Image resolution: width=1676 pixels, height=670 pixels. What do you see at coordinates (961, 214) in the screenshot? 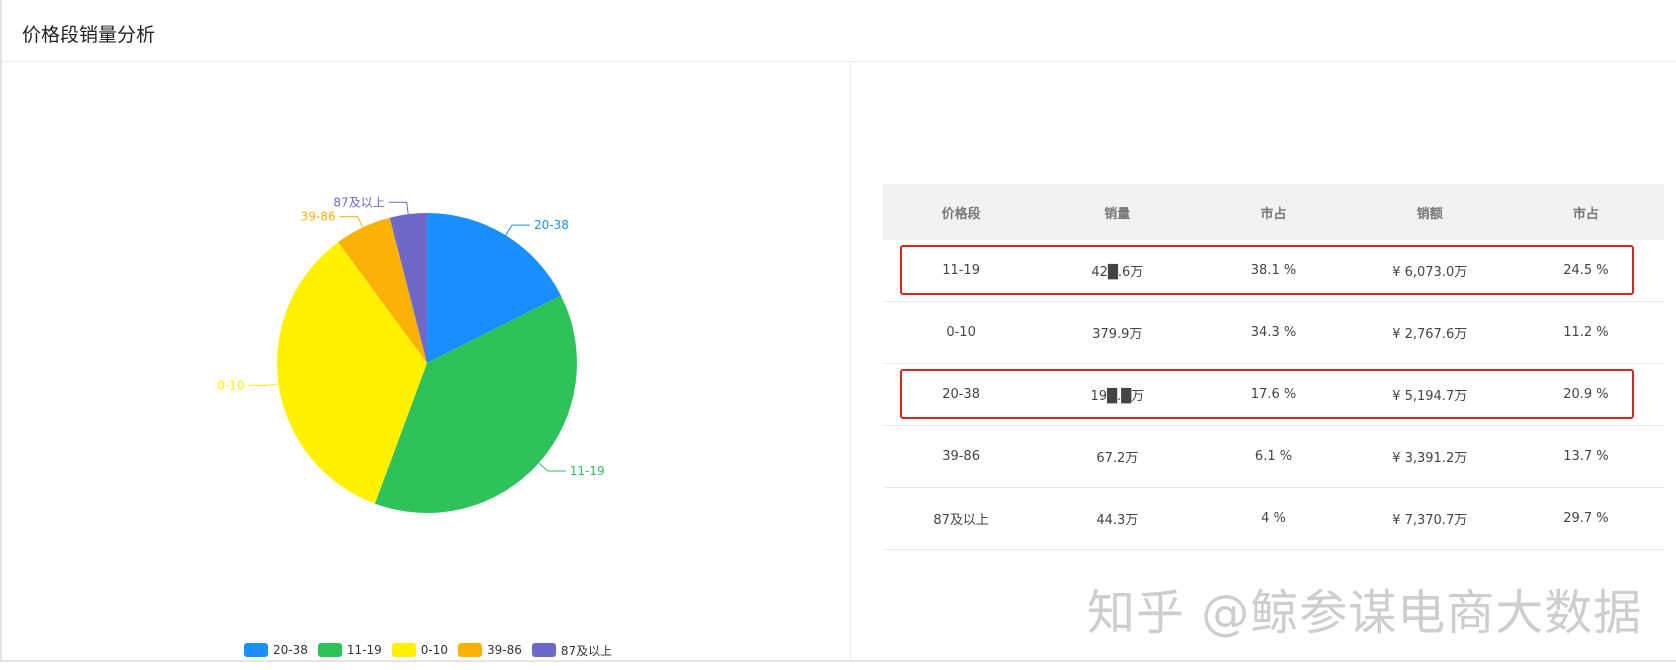
I see `table-header-cell-0: 价格段` at bounding box center [961, 214].